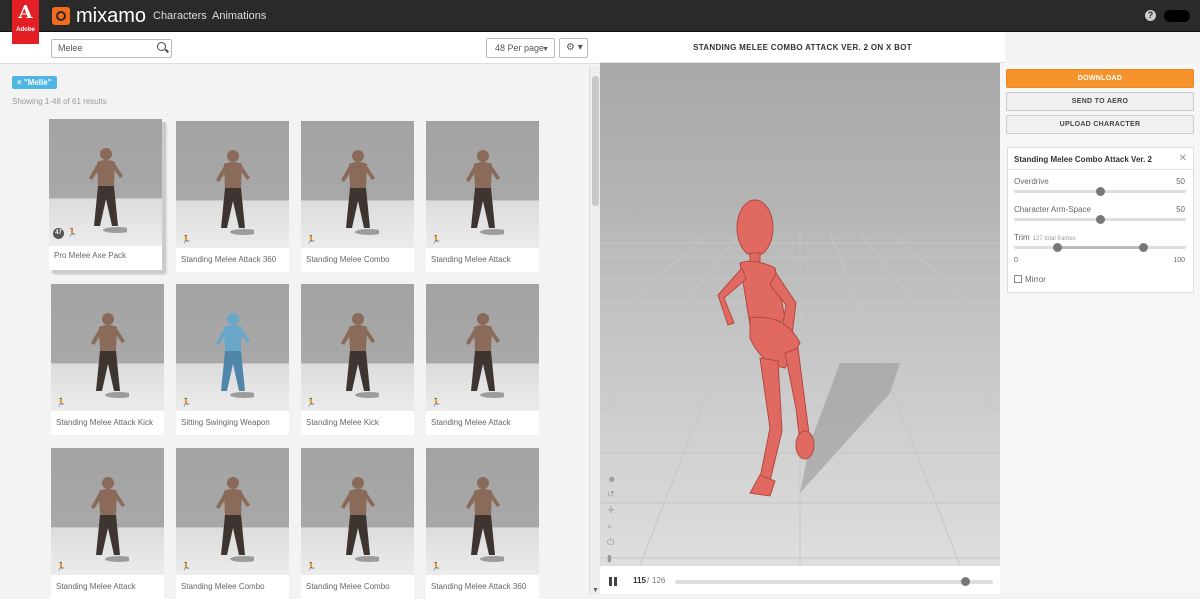 The image size is (1200, 599). I want to click on viewport-tools: ☻ ↺ ✛ ⌕ ⏻ ▮, so click(613, 519).